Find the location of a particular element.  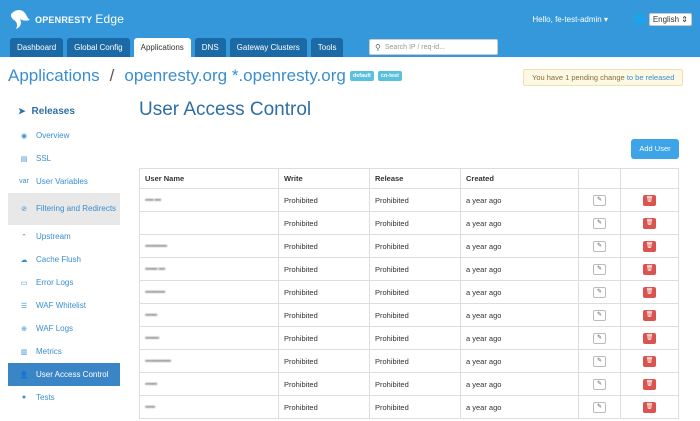

caret-down-icon: ▾ is located at coordinates (605, 19).